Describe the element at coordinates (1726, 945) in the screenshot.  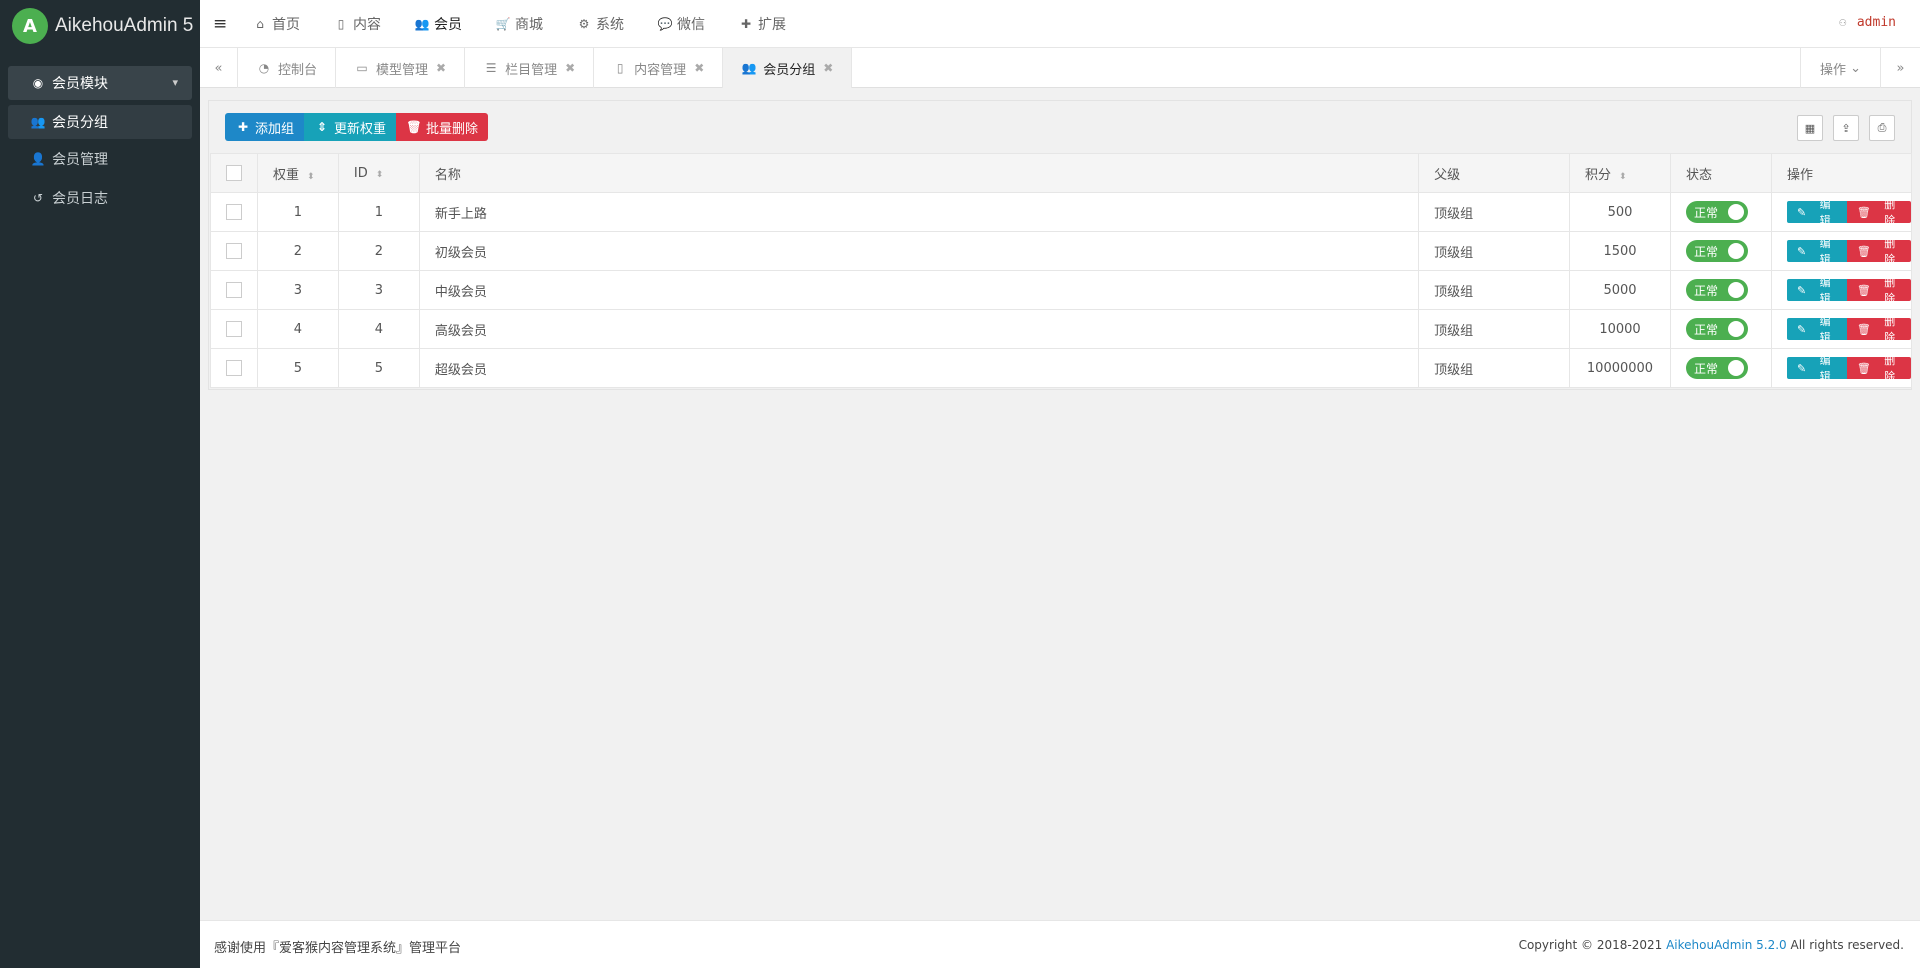
I see `product-link: AikehouAdmin 5.2.0` at that location.